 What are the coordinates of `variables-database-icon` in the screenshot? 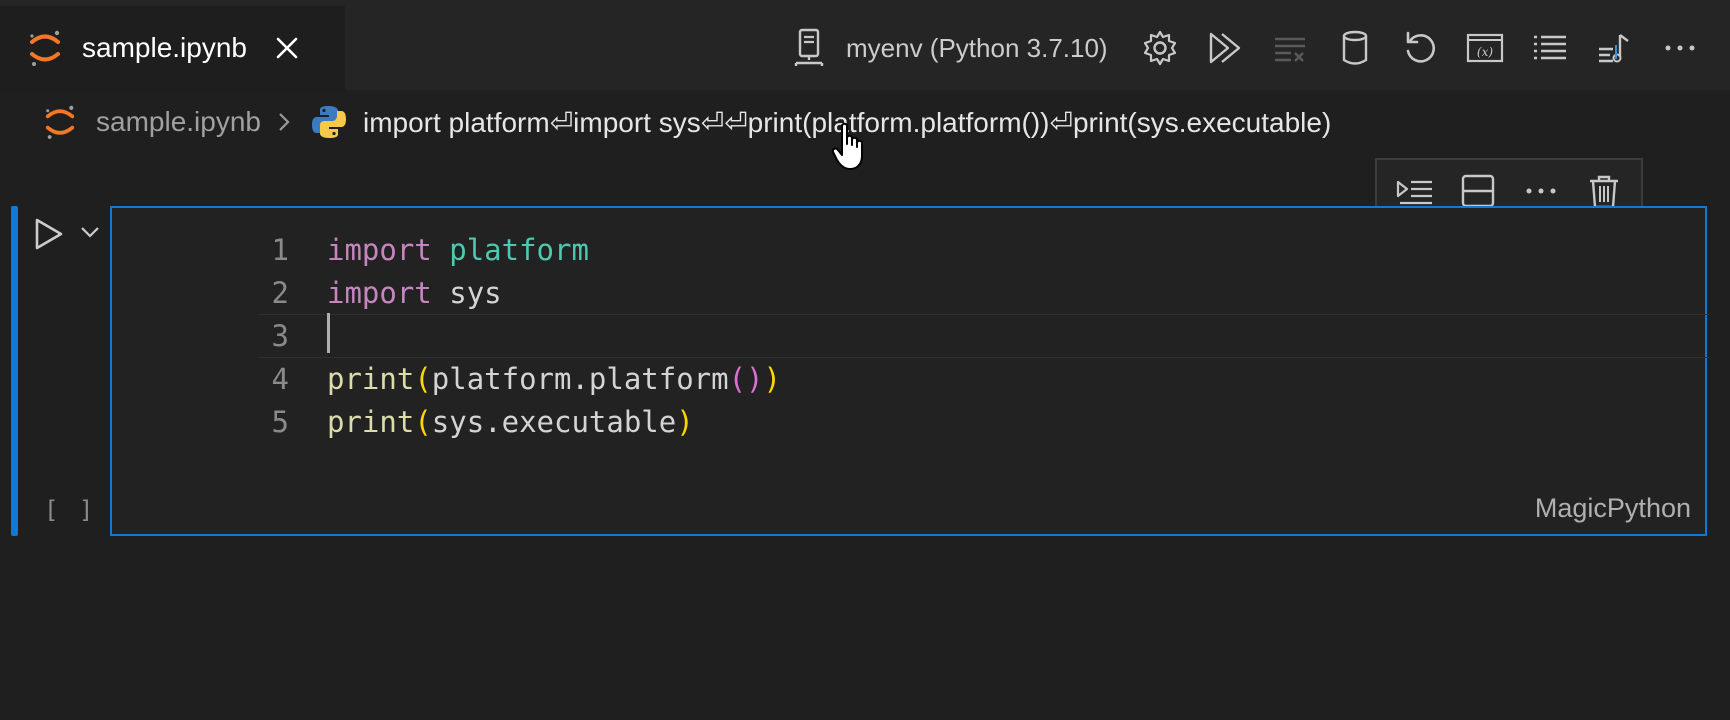 It's located at (1354, 47).